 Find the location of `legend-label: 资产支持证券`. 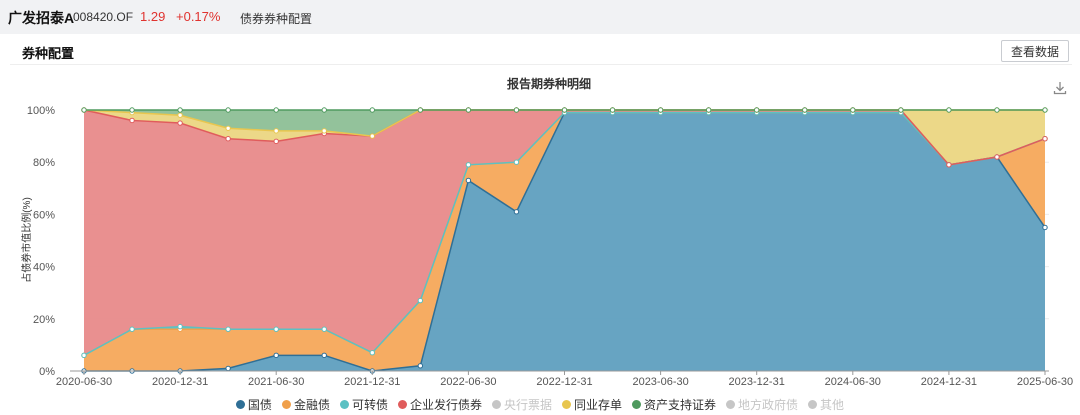

legend-label: 资产支持证券 is located at coordinates (680, 405).